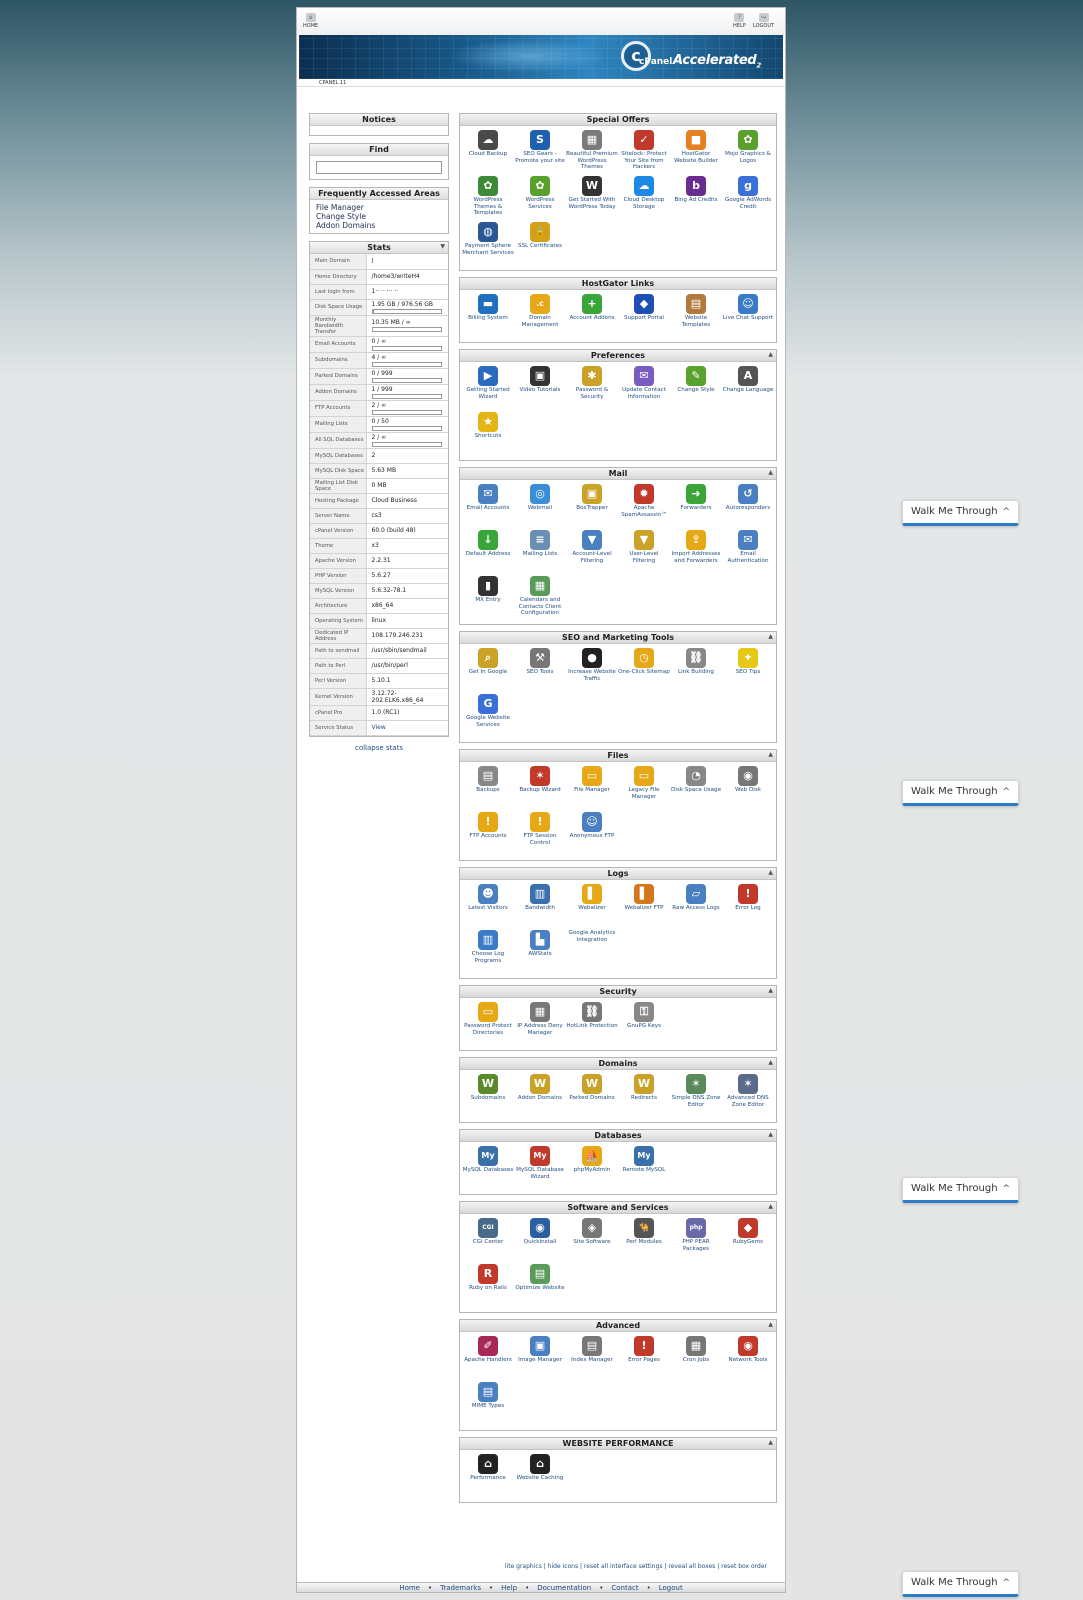 This screenshot has height=1600, width=1083. I want to click on section-title: Domains ▲, so click(618, 1064).